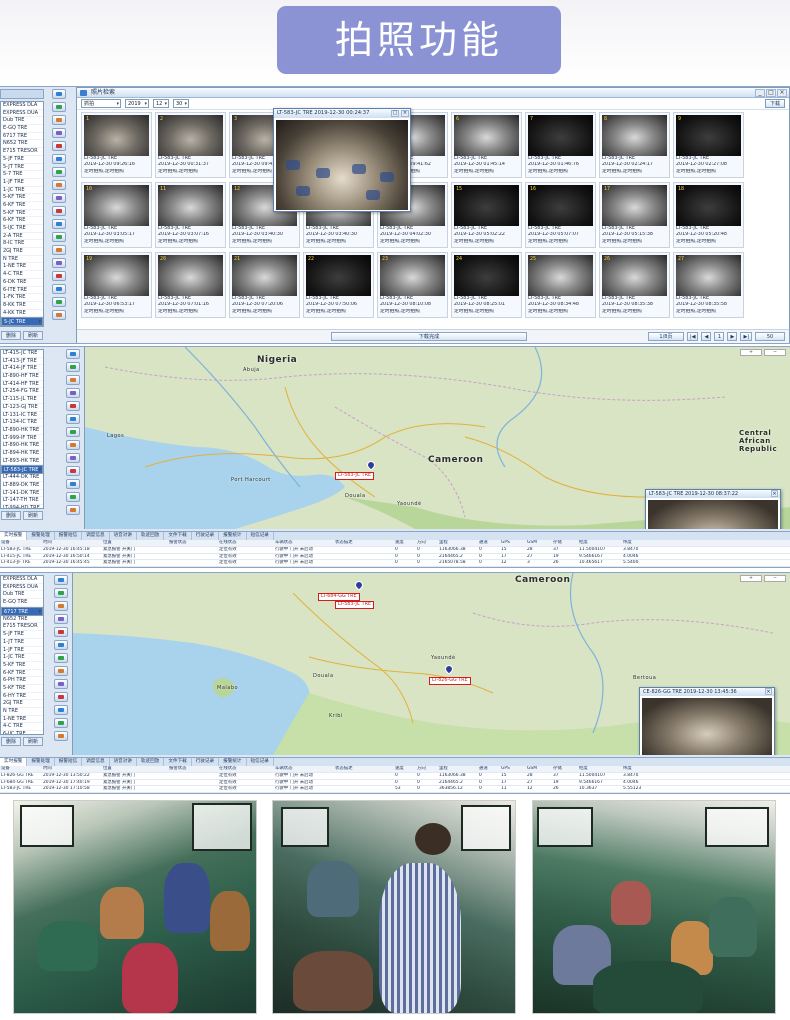 This screenshot has height=1020, width=790. What do you see at coordinates (22, 260) in the screenshot?
I see `device-list-item: N TRE` at bounding box center [22, 260].